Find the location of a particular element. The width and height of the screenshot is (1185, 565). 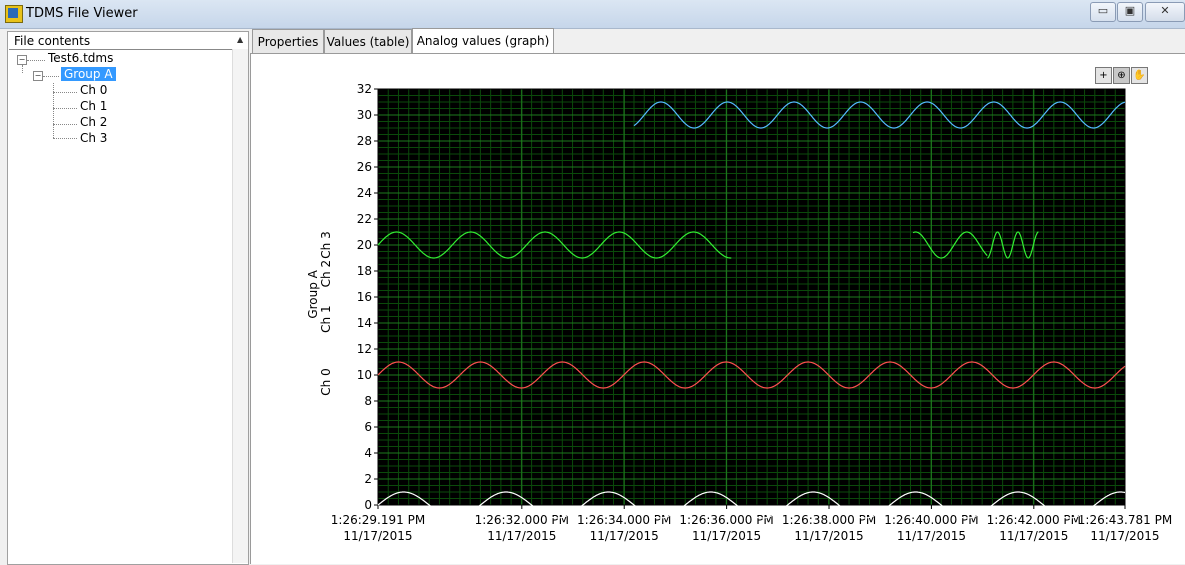

tree-channel-2: Ch 2 is located at coordinates (93, 122).